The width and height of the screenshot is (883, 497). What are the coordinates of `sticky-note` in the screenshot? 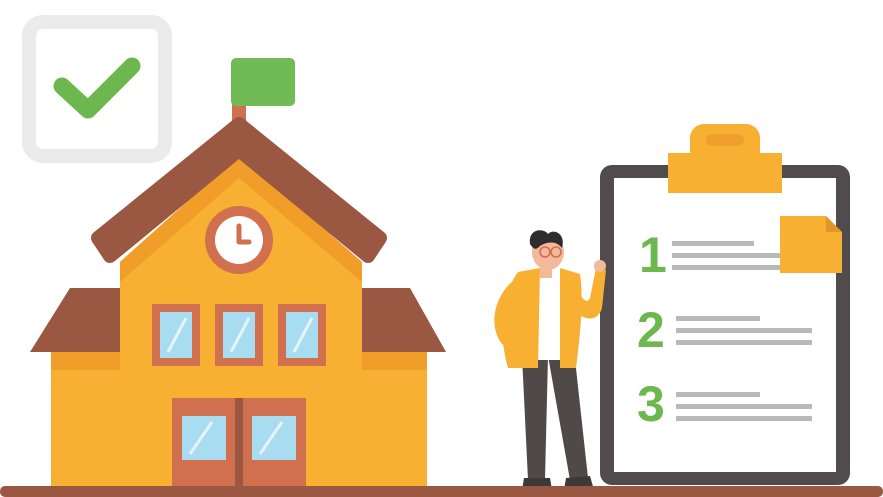 It's located at (811, 244).